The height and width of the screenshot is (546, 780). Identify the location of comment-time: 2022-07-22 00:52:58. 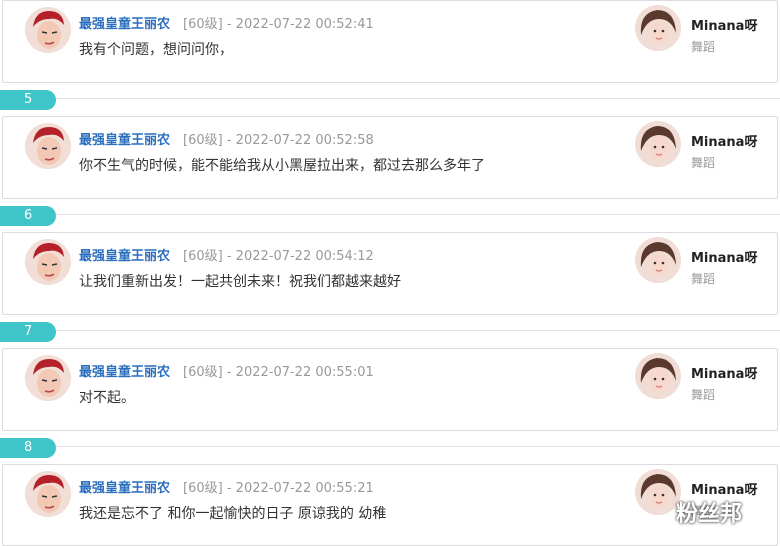
(304, 140).